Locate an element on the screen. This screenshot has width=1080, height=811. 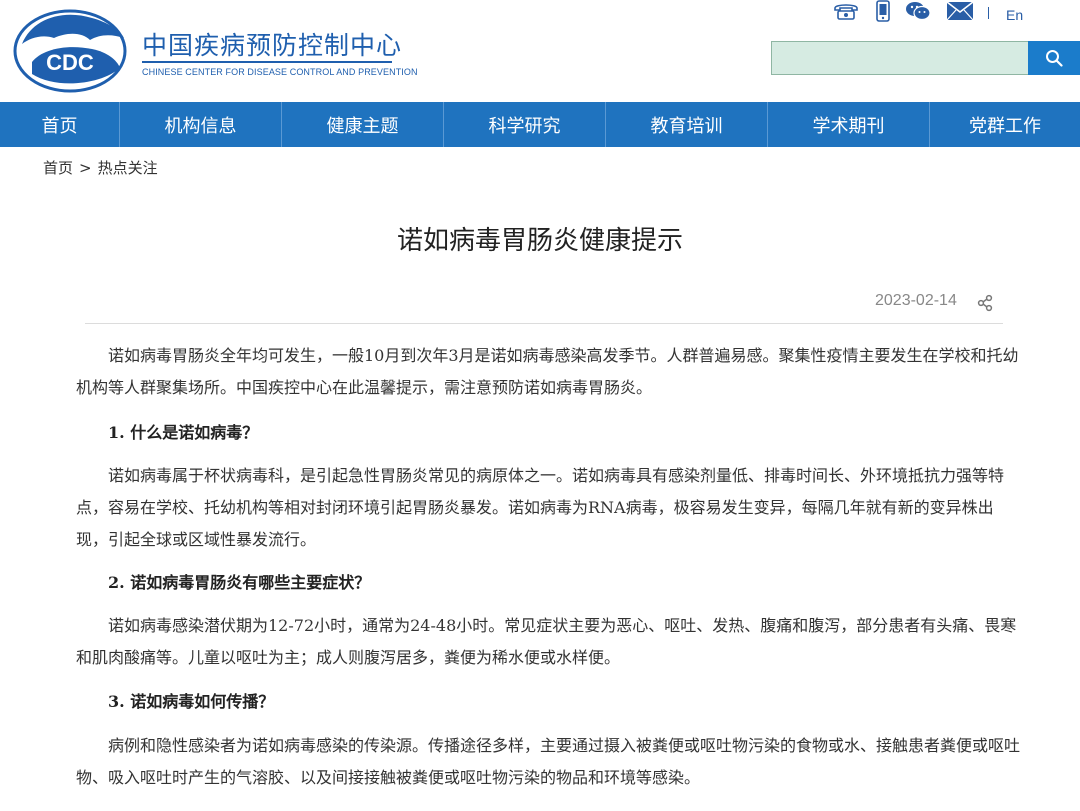
mobile-icon is located at coordinates (883, 11).